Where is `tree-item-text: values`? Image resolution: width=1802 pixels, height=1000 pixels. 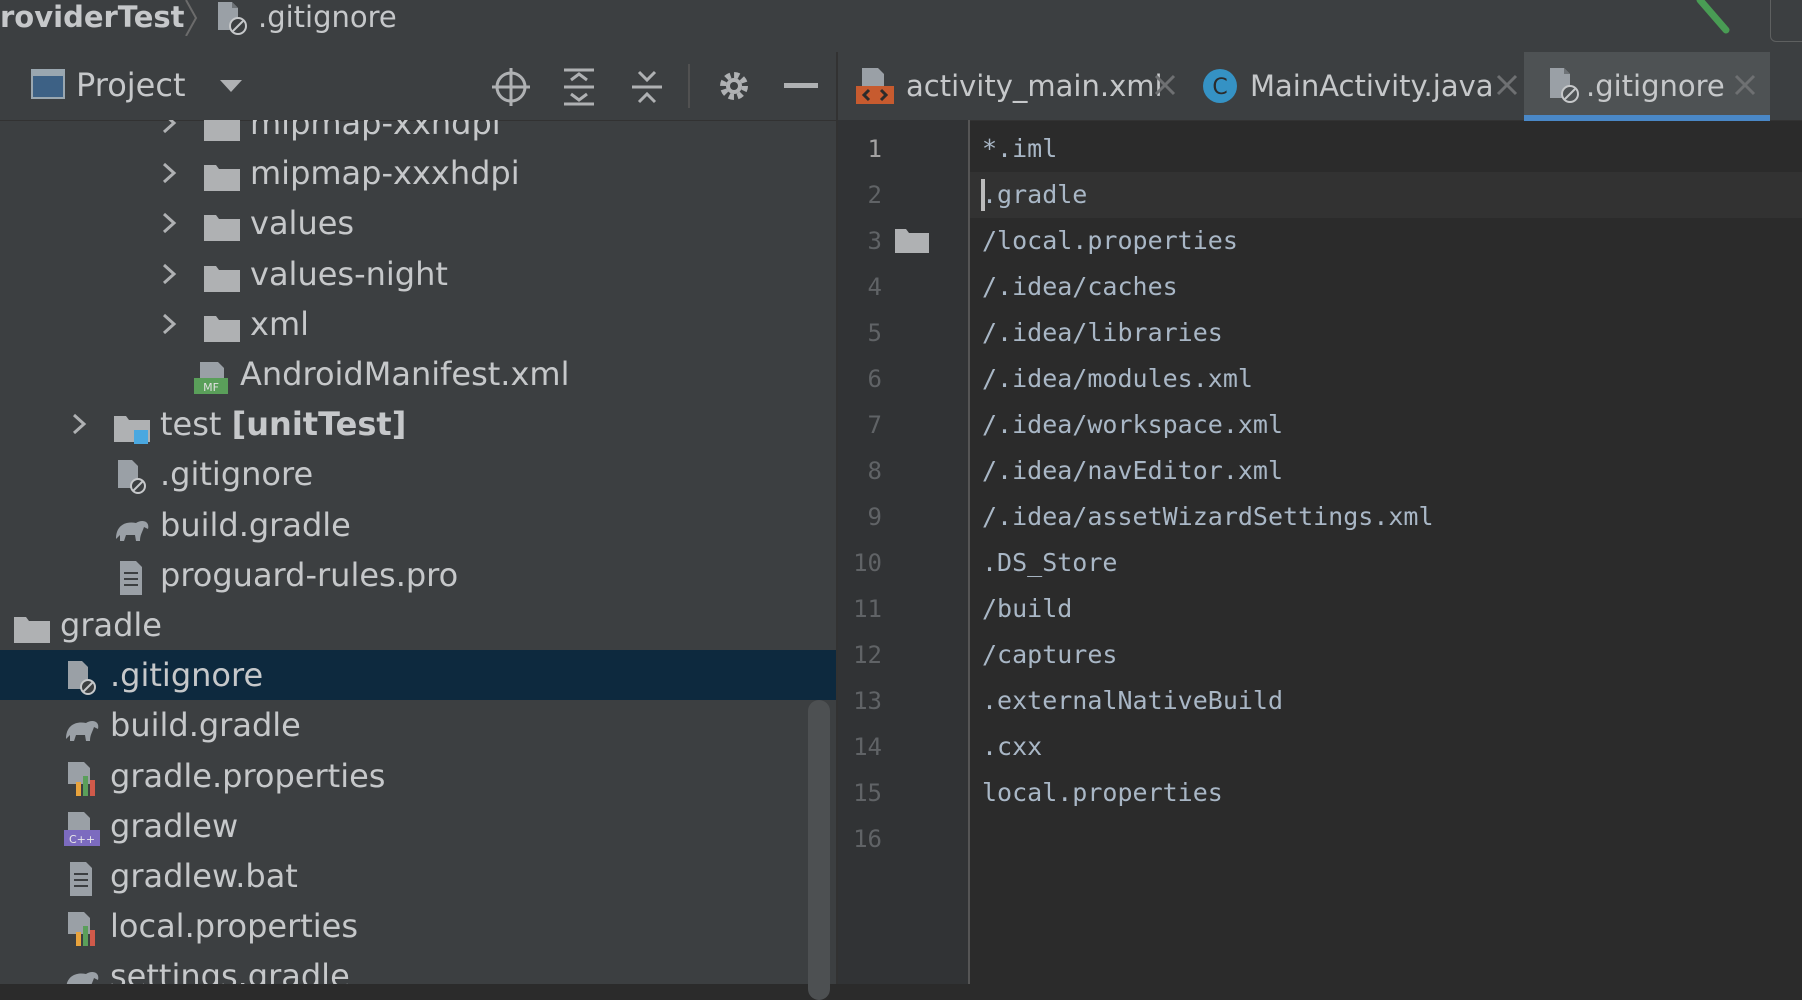 tree-item-text: values is located at coordinates (302, 223).